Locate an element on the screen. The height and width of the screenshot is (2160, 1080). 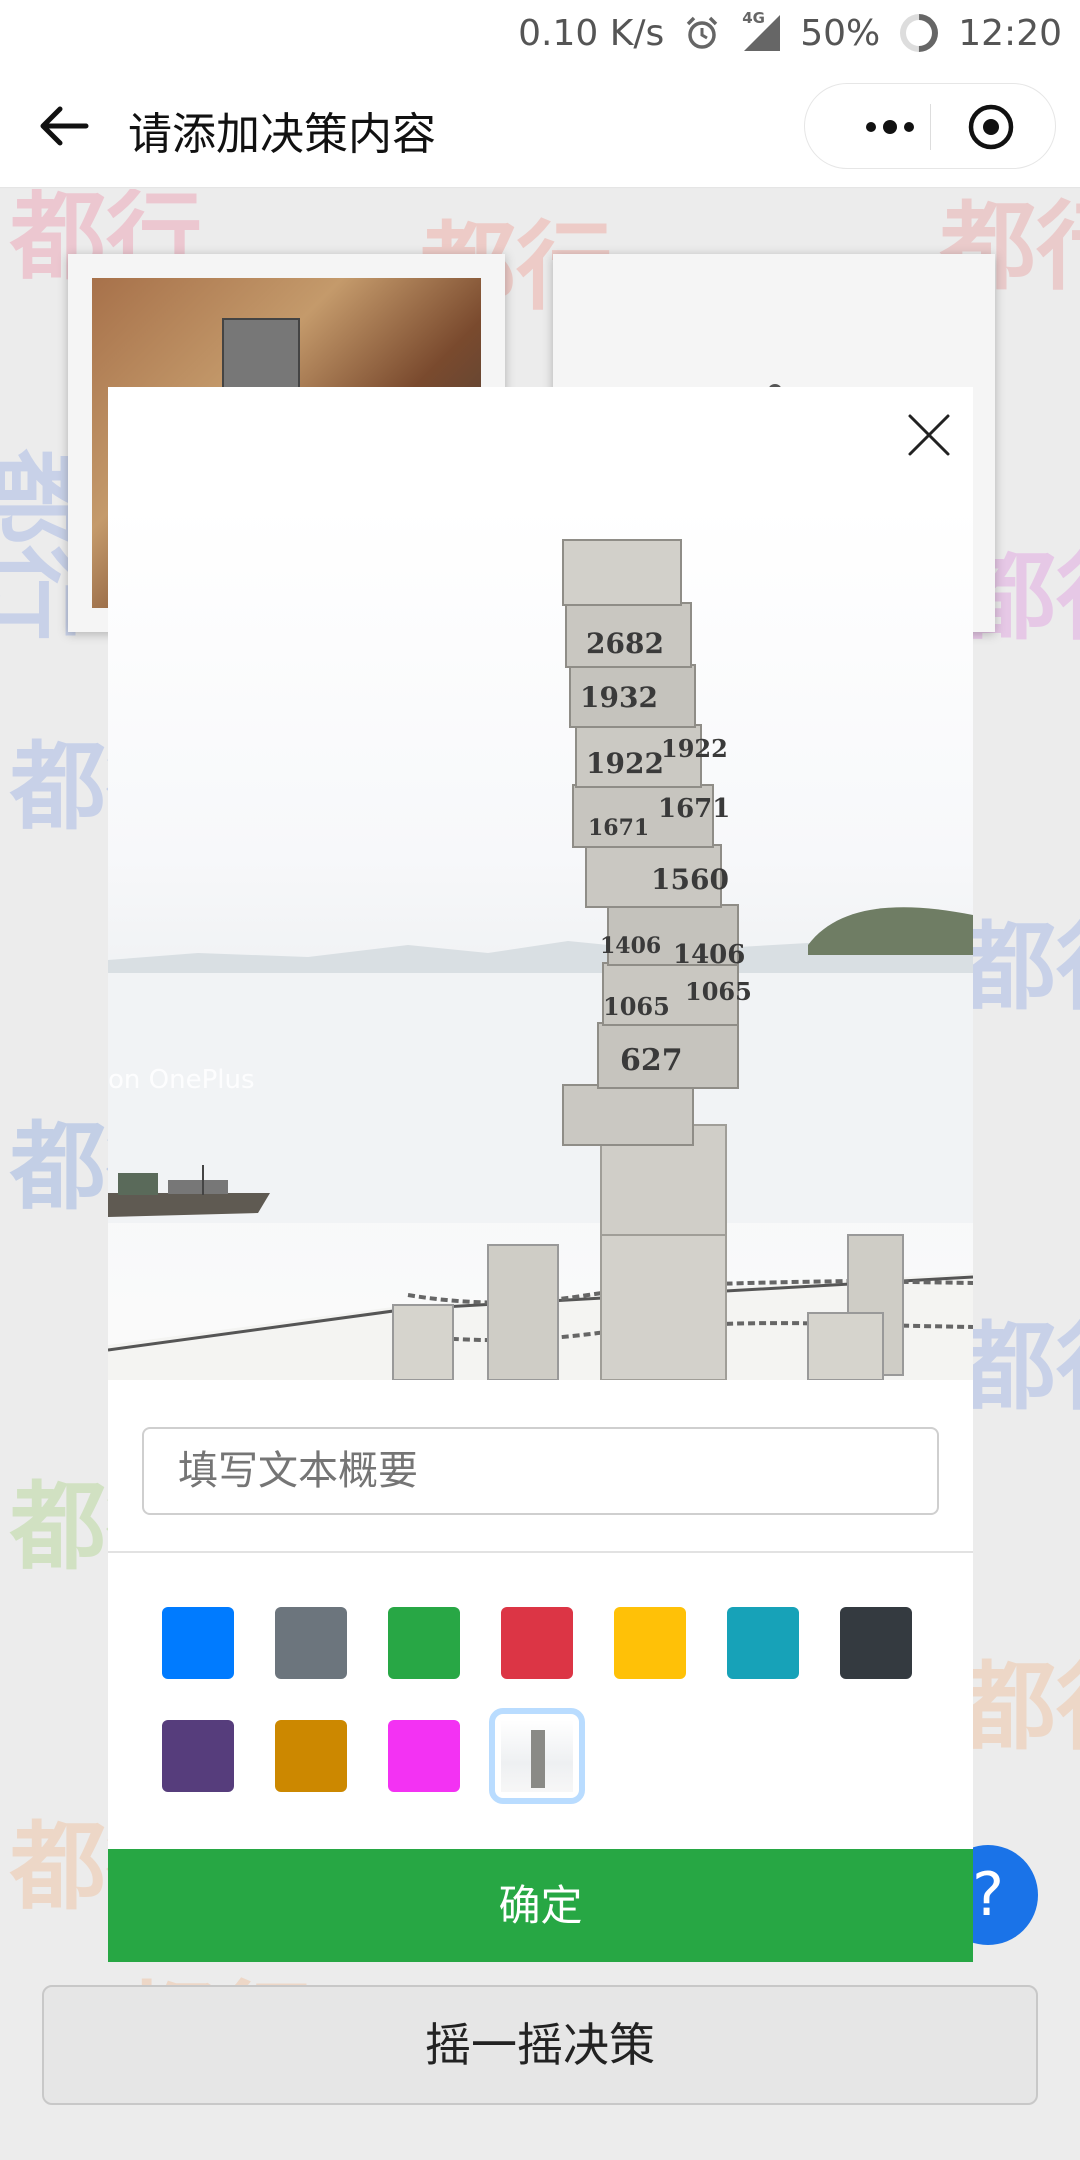
color-swatch-orange is located at coordinates (311, 1756).